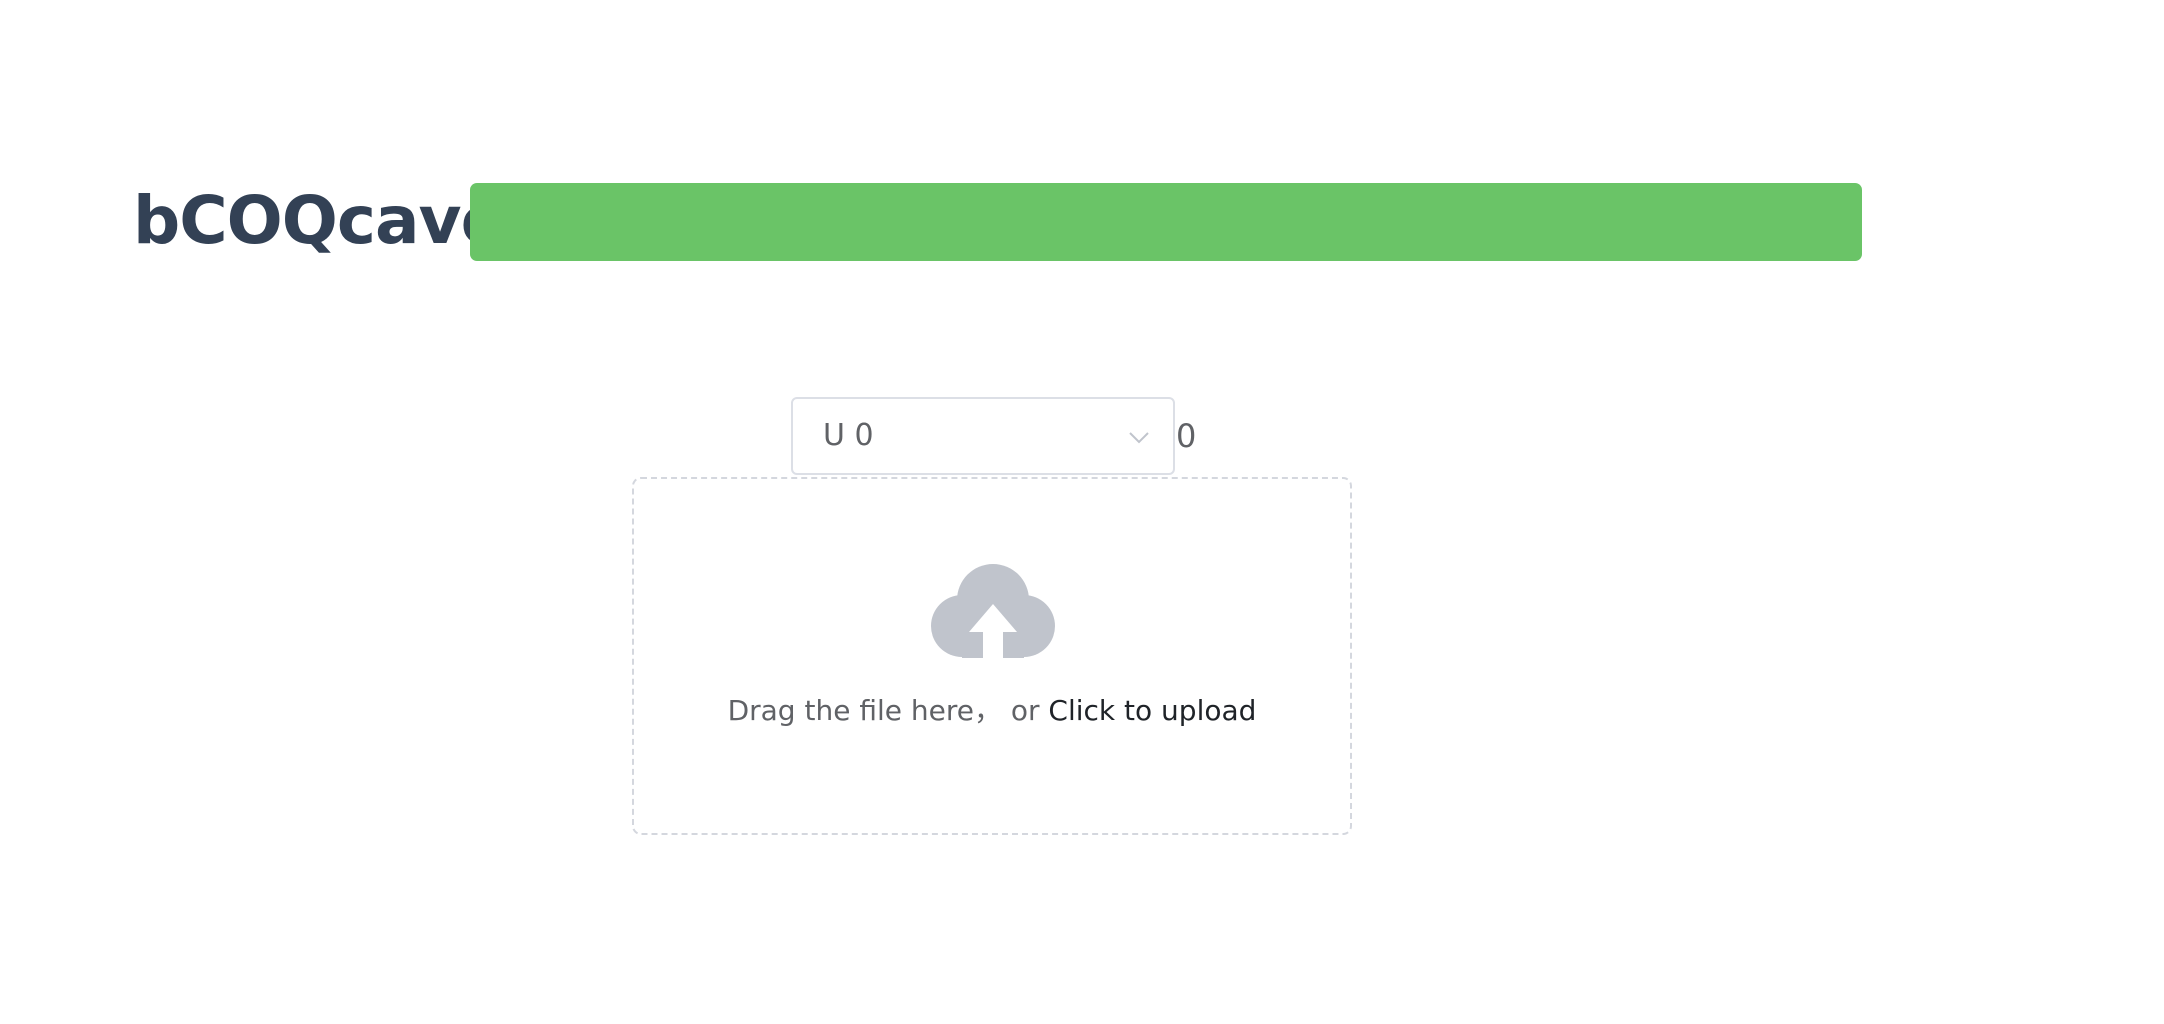 Image resolution: width=2164 pixels, height=1024 pixels. I want to click on select-suffix-text: 0, so click(1186, 436).